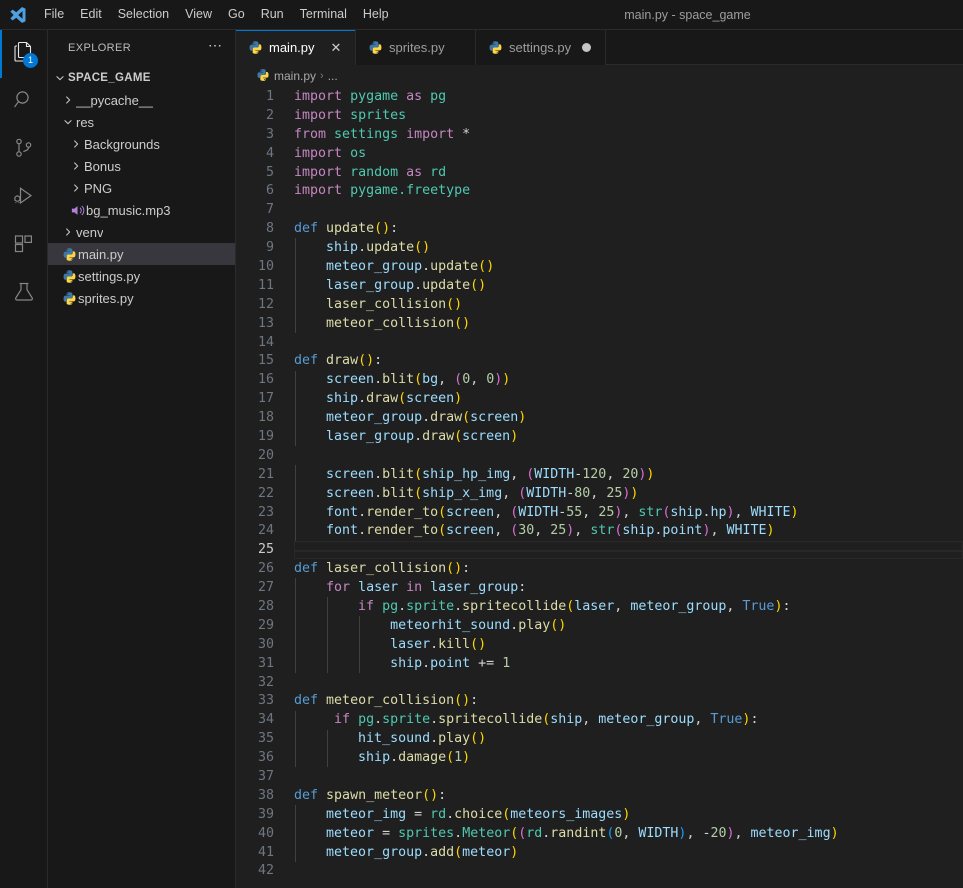 Image resolution: width=963 pixels, height=888 pixels. Describe the element at coordinates (599, 190) in the screenshot. I see `code-line: 6 import pygame.freetype` at that location.